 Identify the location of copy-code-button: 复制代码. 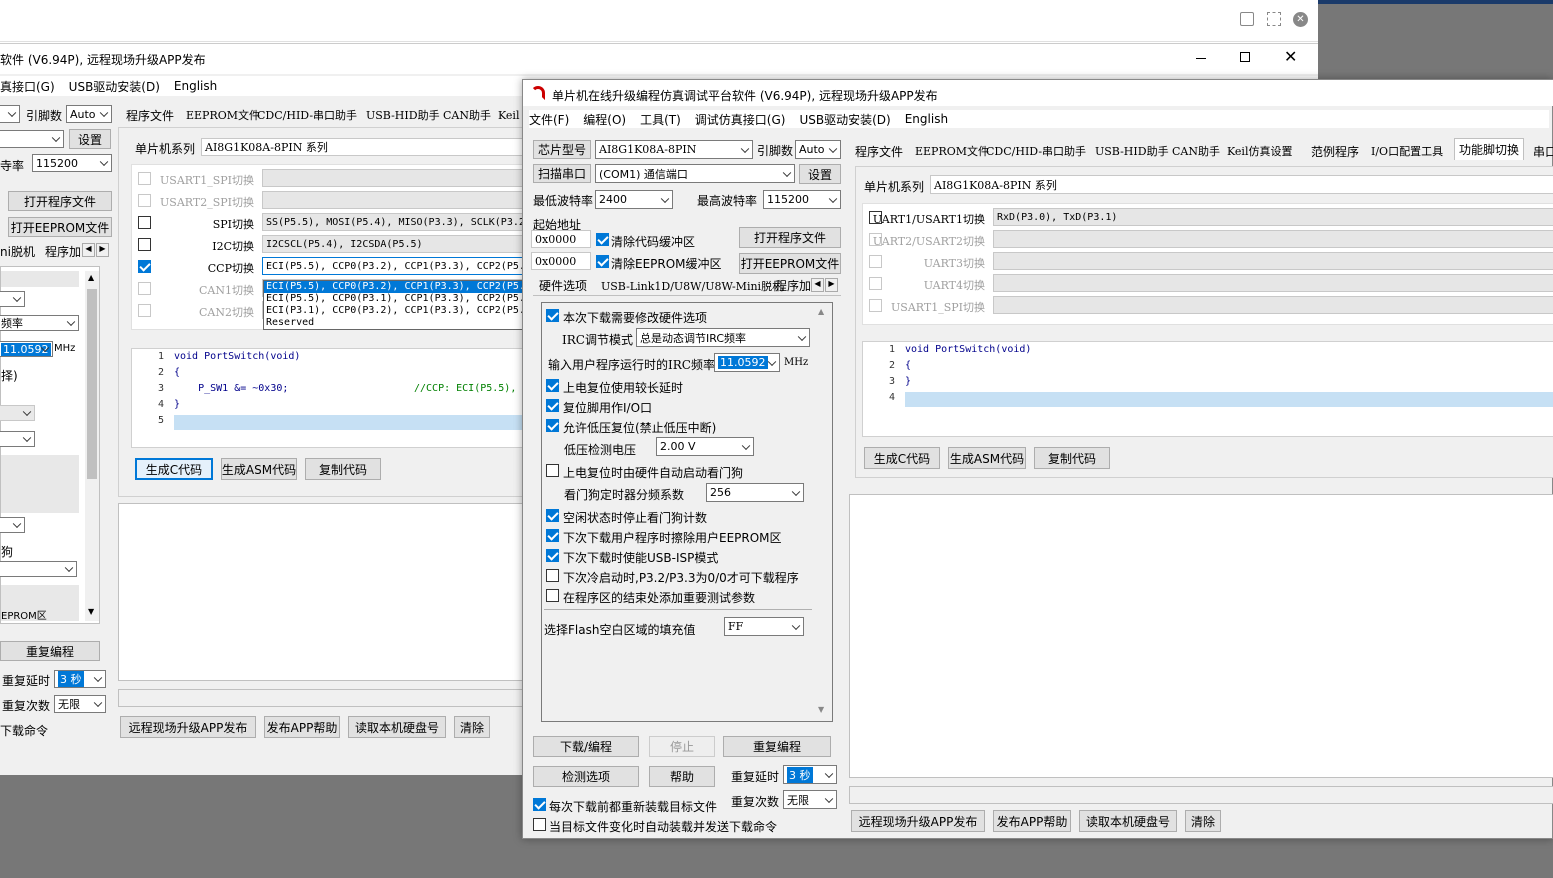
(1072, 458).